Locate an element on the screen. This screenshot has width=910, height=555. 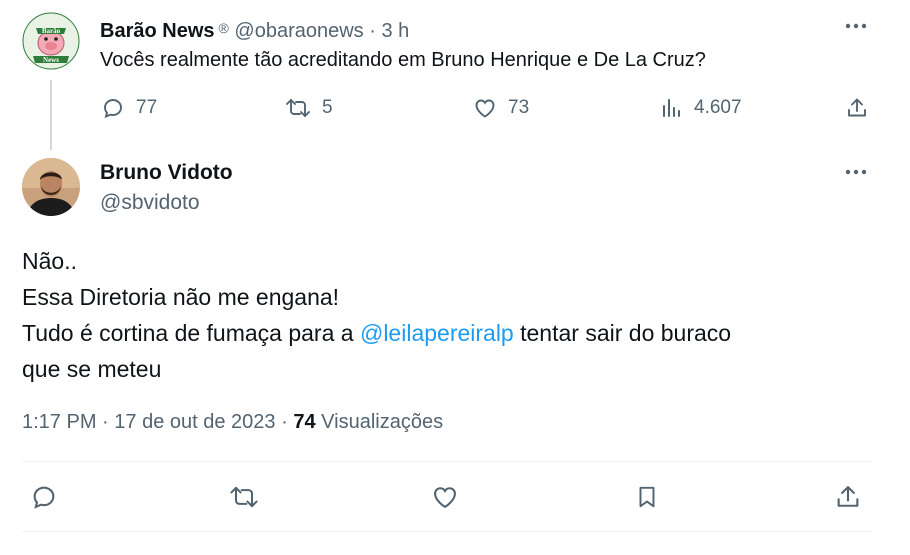
parent-tweet-header: Barão News ® @obaraonews · 3 h is located at coordinates (254, 29).